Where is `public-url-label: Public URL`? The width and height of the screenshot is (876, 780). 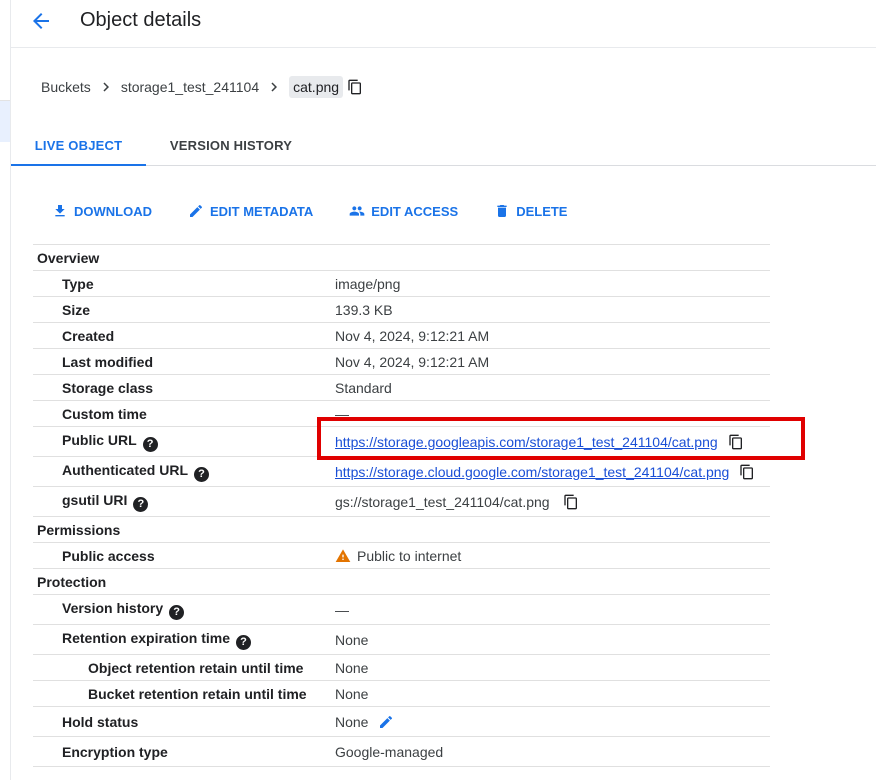
public-url-label: Public URL is located at coordinates (99, 439).